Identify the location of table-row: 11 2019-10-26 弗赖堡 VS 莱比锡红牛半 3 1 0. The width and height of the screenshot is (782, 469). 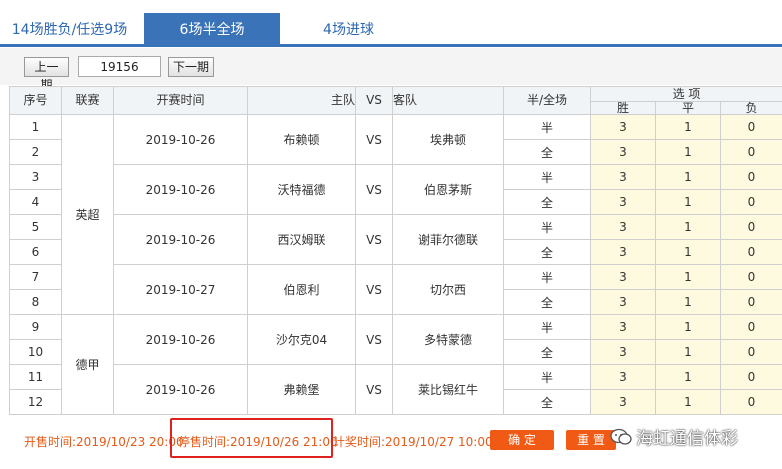
(395, 389).